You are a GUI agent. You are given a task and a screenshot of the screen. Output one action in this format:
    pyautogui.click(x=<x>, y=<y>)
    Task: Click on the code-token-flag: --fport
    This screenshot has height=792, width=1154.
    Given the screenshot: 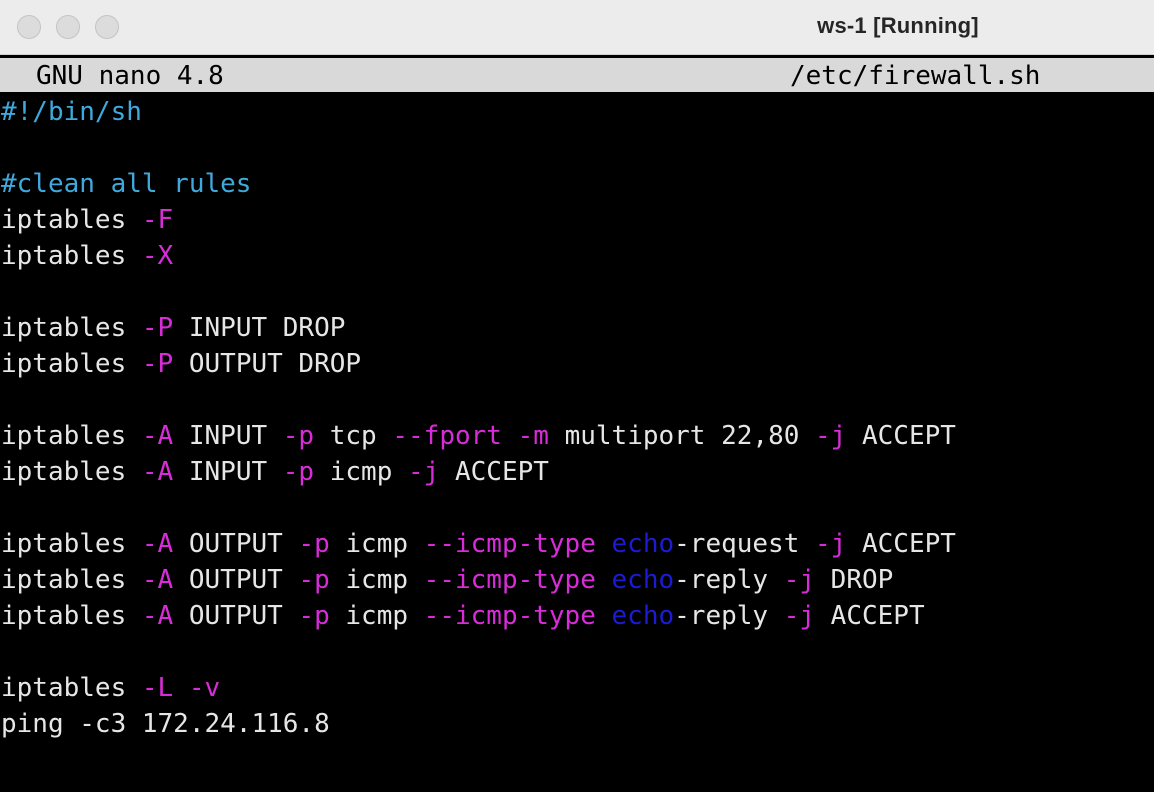 What is the action you would take?
    pyautogui.click(x=447, y=436)
    